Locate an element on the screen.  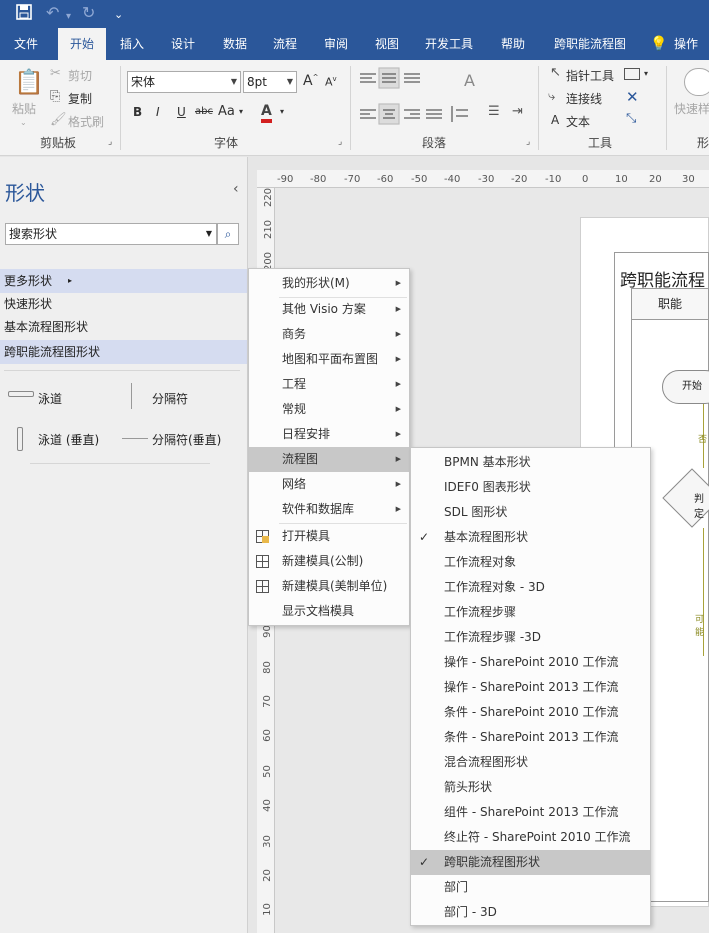
text-tool-button: 文本 is located at coordinates (578, 121).